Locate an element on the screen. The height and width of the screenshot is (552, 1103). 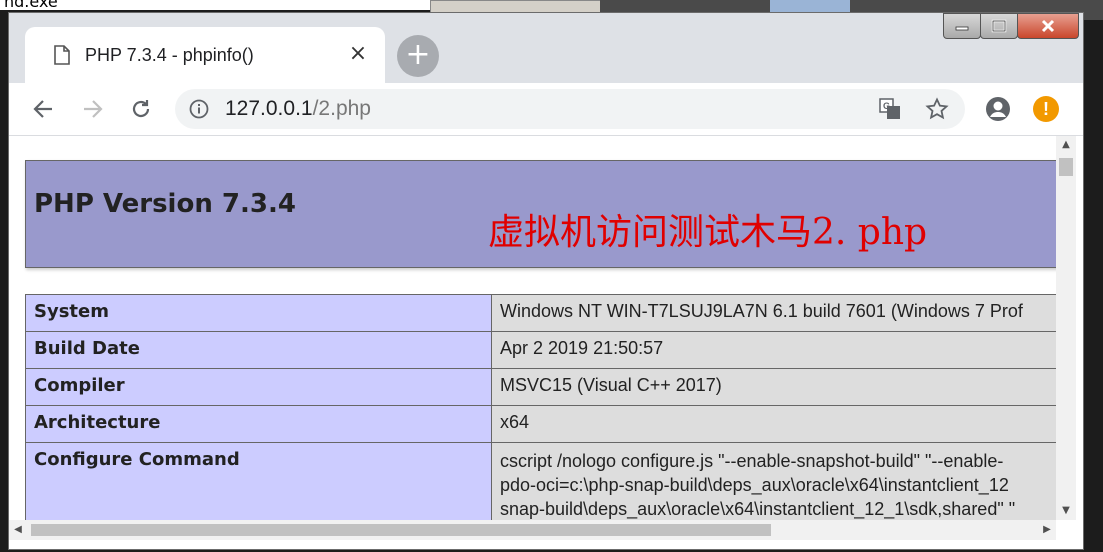
background-process-label: nd.exe is located at coordinates (219, 5).